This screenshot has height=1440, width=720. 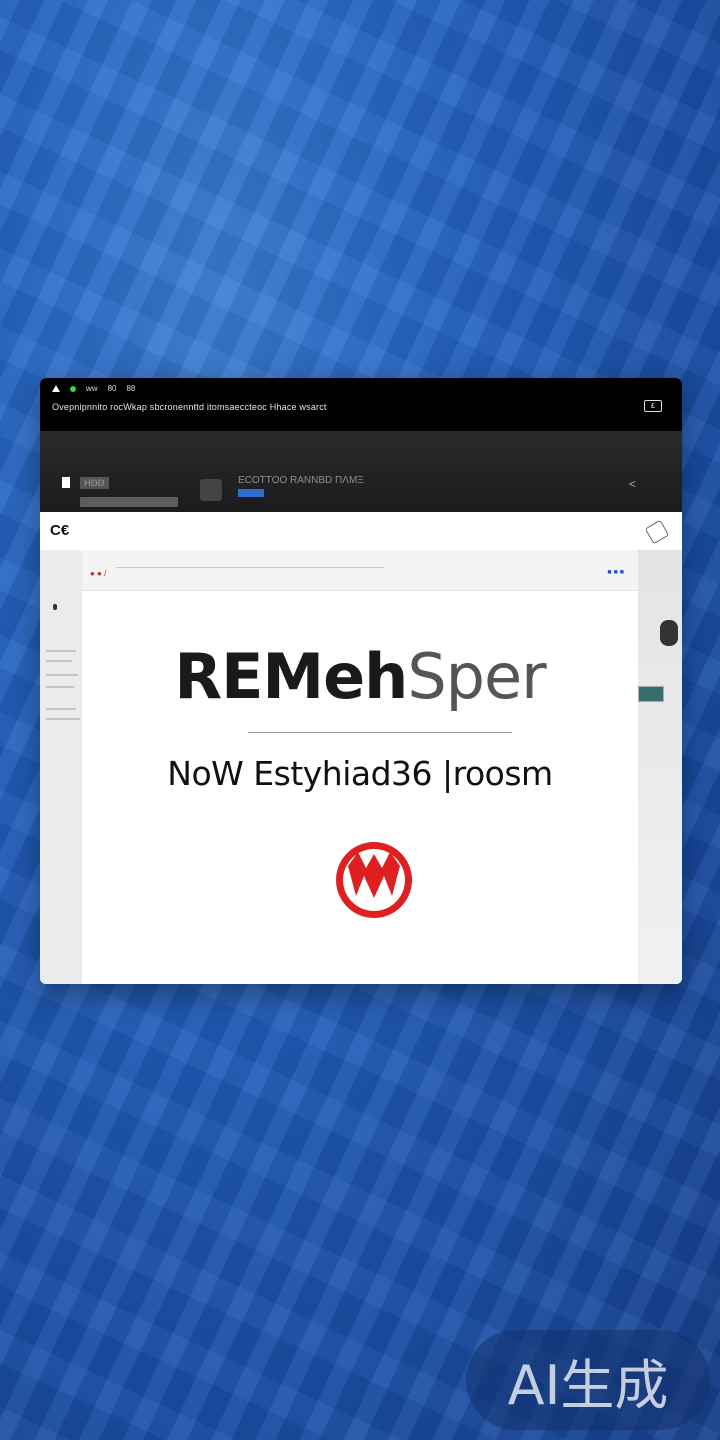 I want to click on tab-switcher-icon: £, so click(x=653, y=406).